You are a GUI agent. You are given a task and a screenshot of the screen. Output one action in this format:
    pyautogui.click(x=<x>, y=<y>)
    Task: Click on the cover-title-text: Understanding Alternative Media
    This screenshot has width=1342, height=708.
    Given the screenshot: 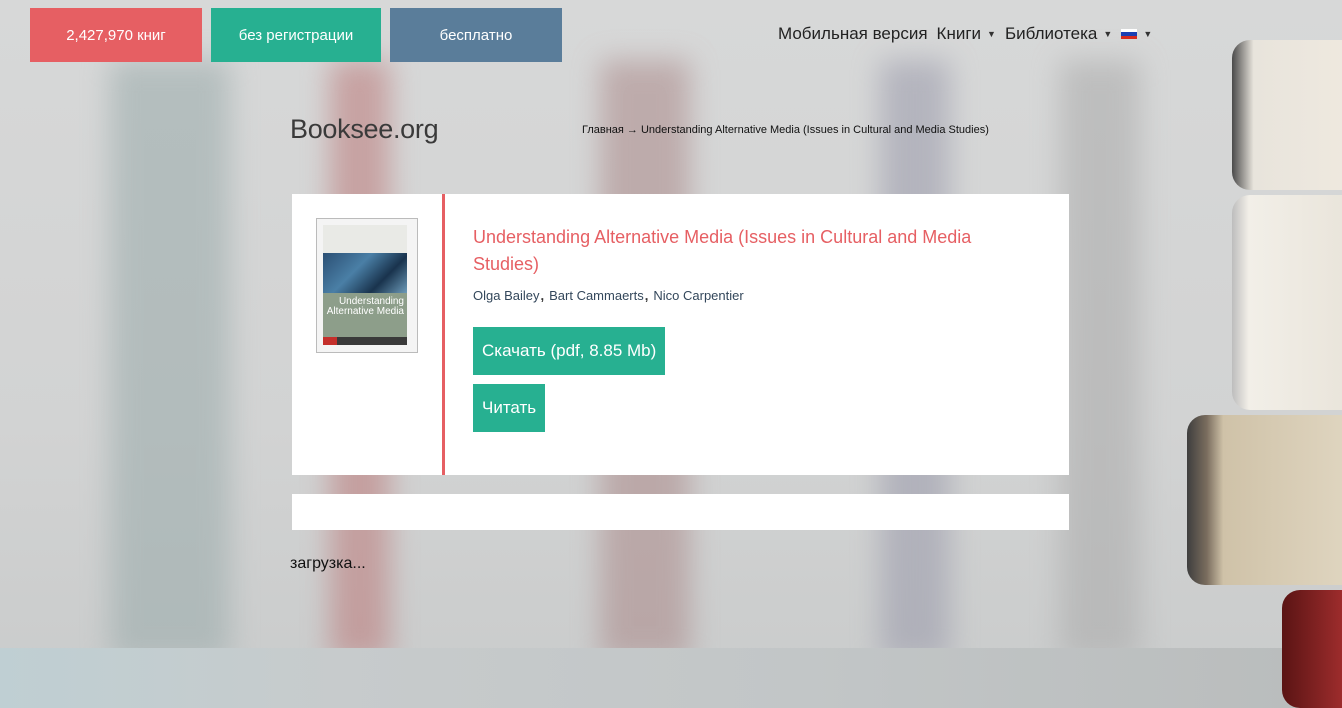 What is the action you would take?
    pyautogui.click(x=365, y=315)
    